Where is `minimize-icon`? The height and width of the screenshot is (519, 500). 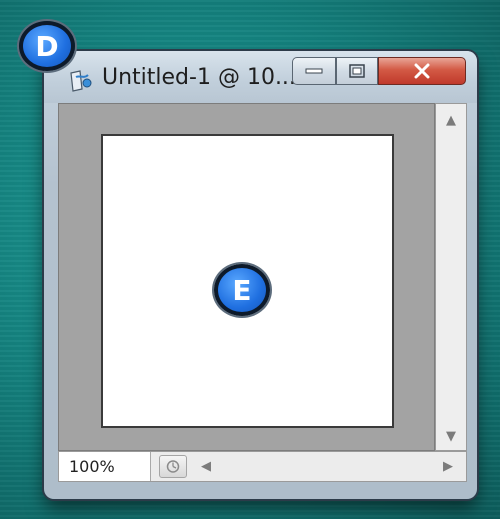 minimize-icon is located at coordinates (314, 71).